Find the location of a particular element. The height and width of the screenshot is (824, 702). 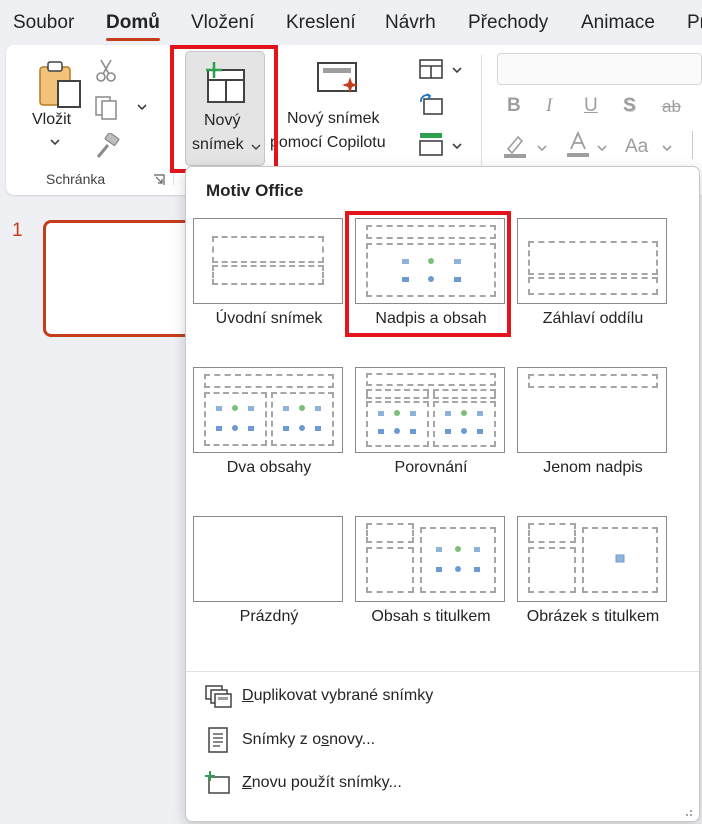

section-icon is located at coordinates (431, 144).